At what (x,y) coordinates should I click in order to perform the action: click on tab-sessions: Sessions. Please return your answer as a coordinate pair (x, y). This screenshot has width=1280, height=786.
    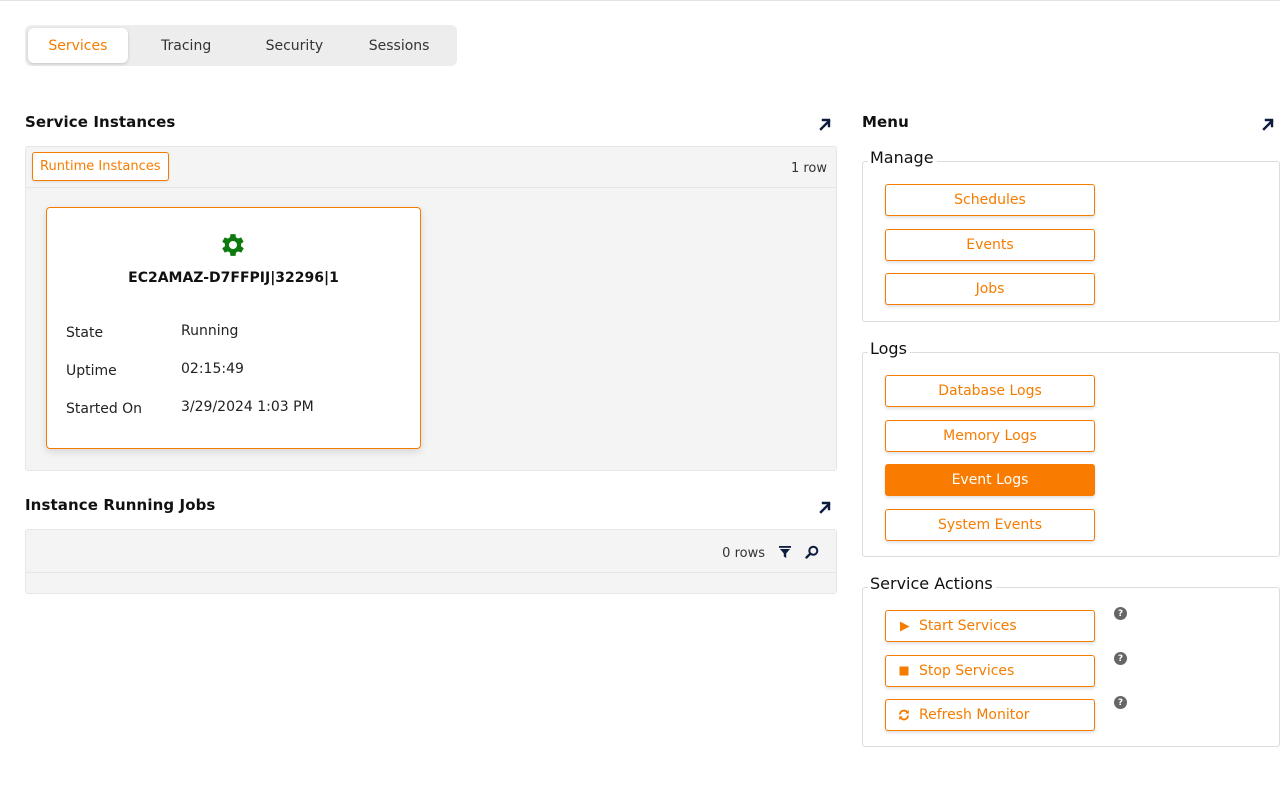
    Looking at the image, I should click on (399, 45).